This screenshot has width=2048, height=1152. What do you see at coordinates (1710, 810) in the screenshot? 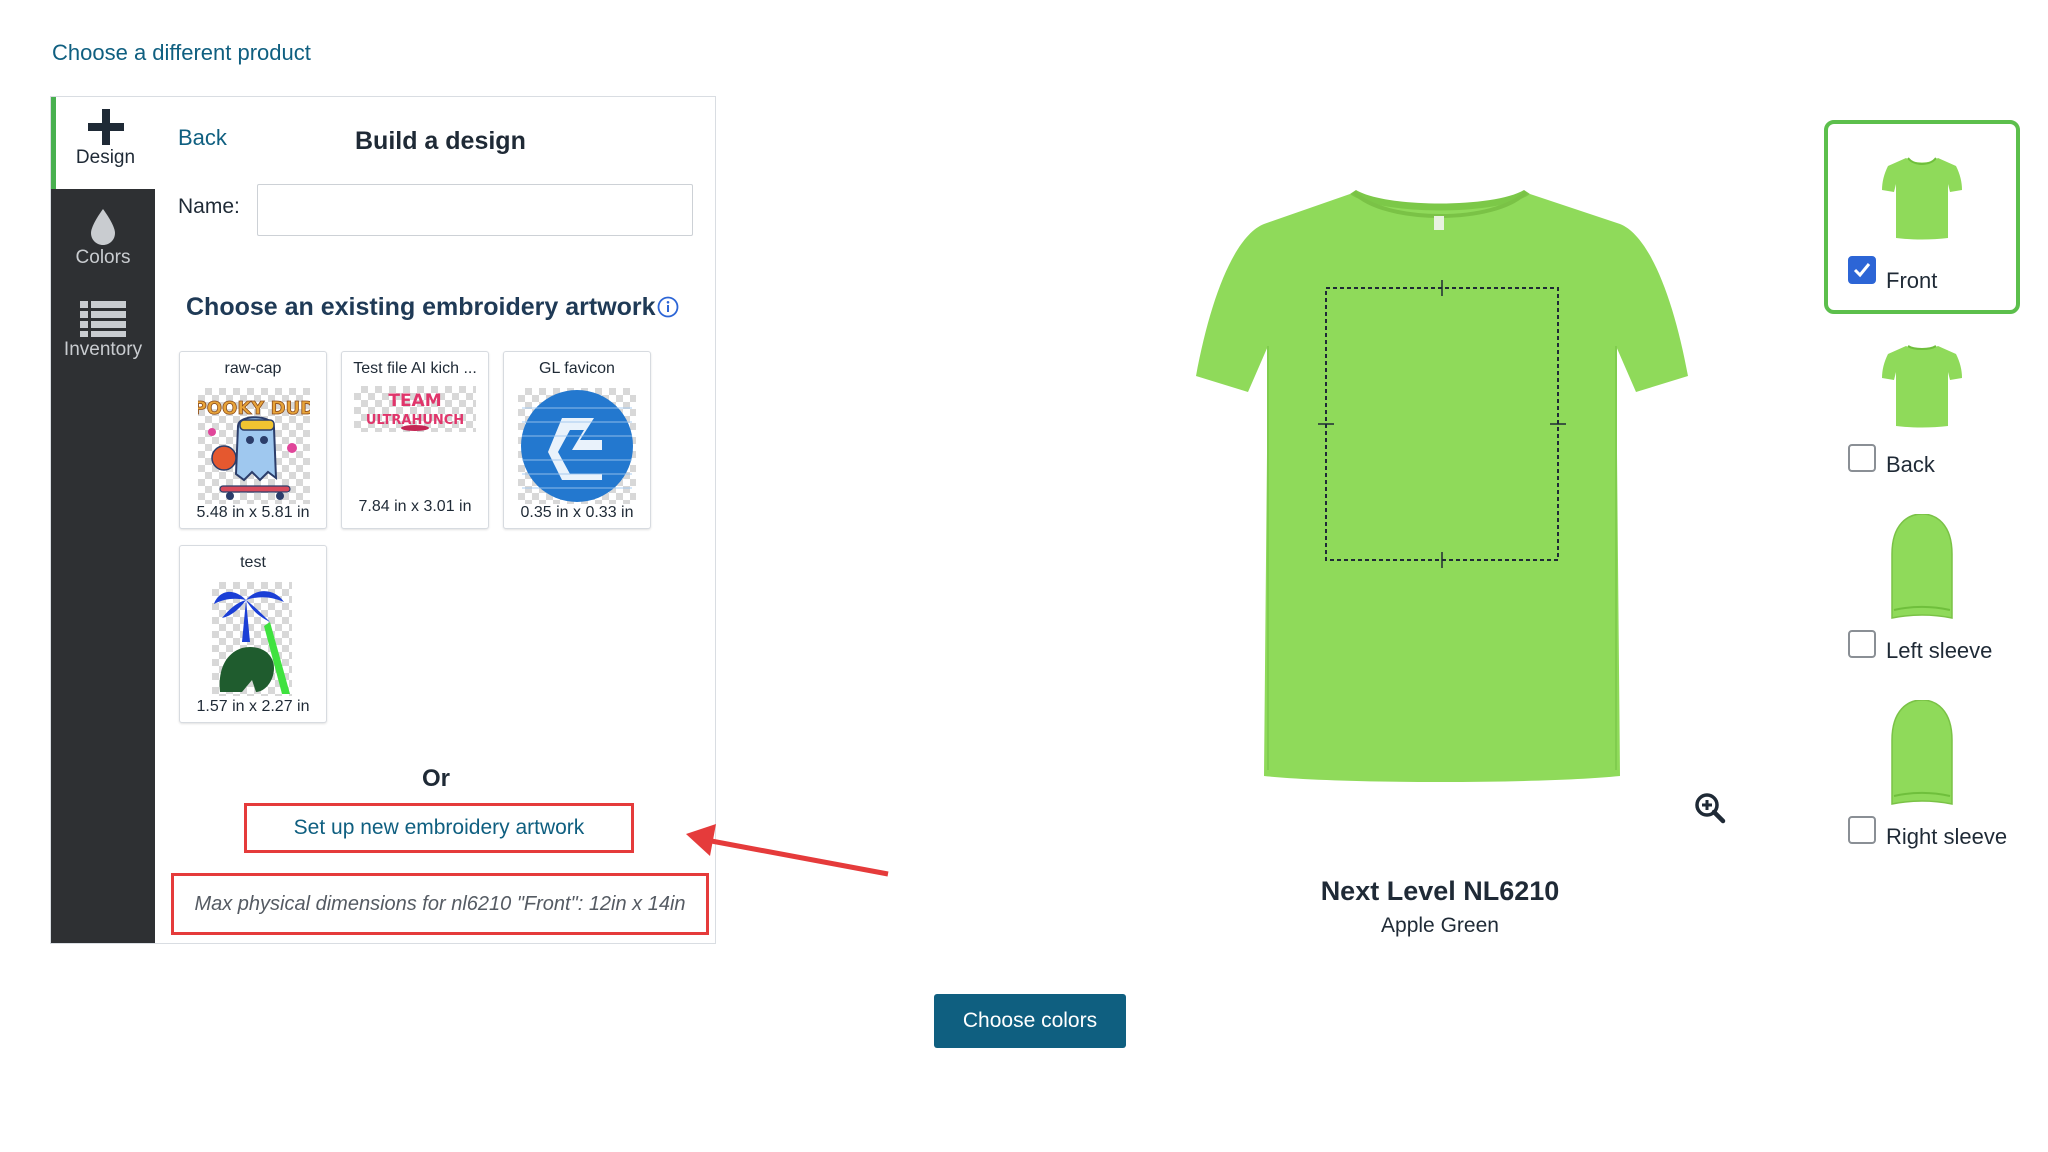
I see `zoom-in-icon` at bounding box center [1710, 810].